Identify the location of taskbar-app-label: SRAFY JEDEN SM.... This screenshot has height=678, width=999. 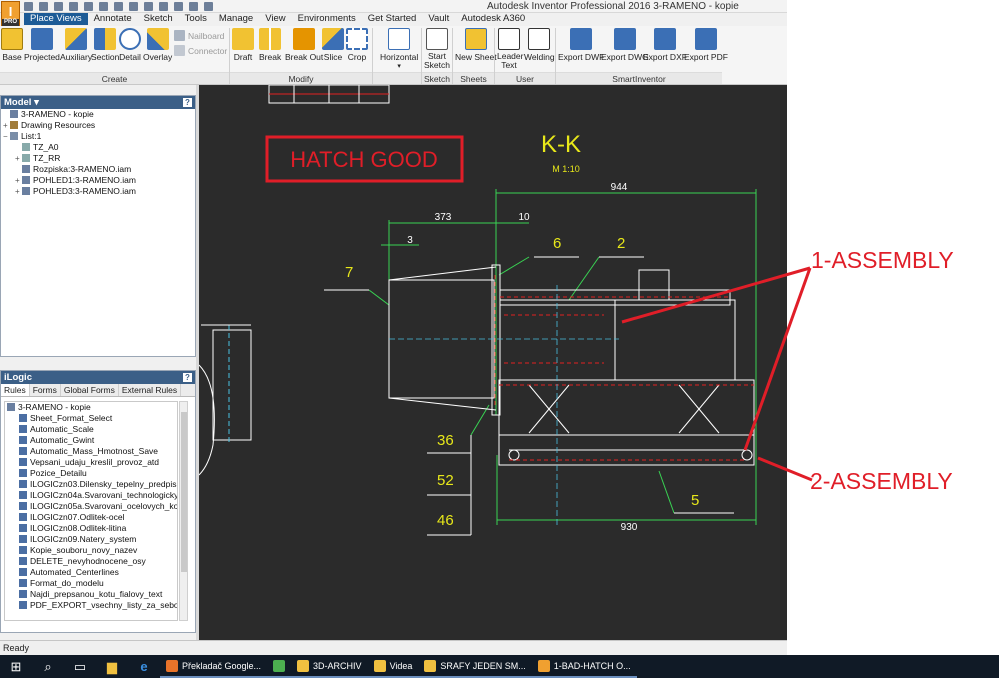
(483, 665).